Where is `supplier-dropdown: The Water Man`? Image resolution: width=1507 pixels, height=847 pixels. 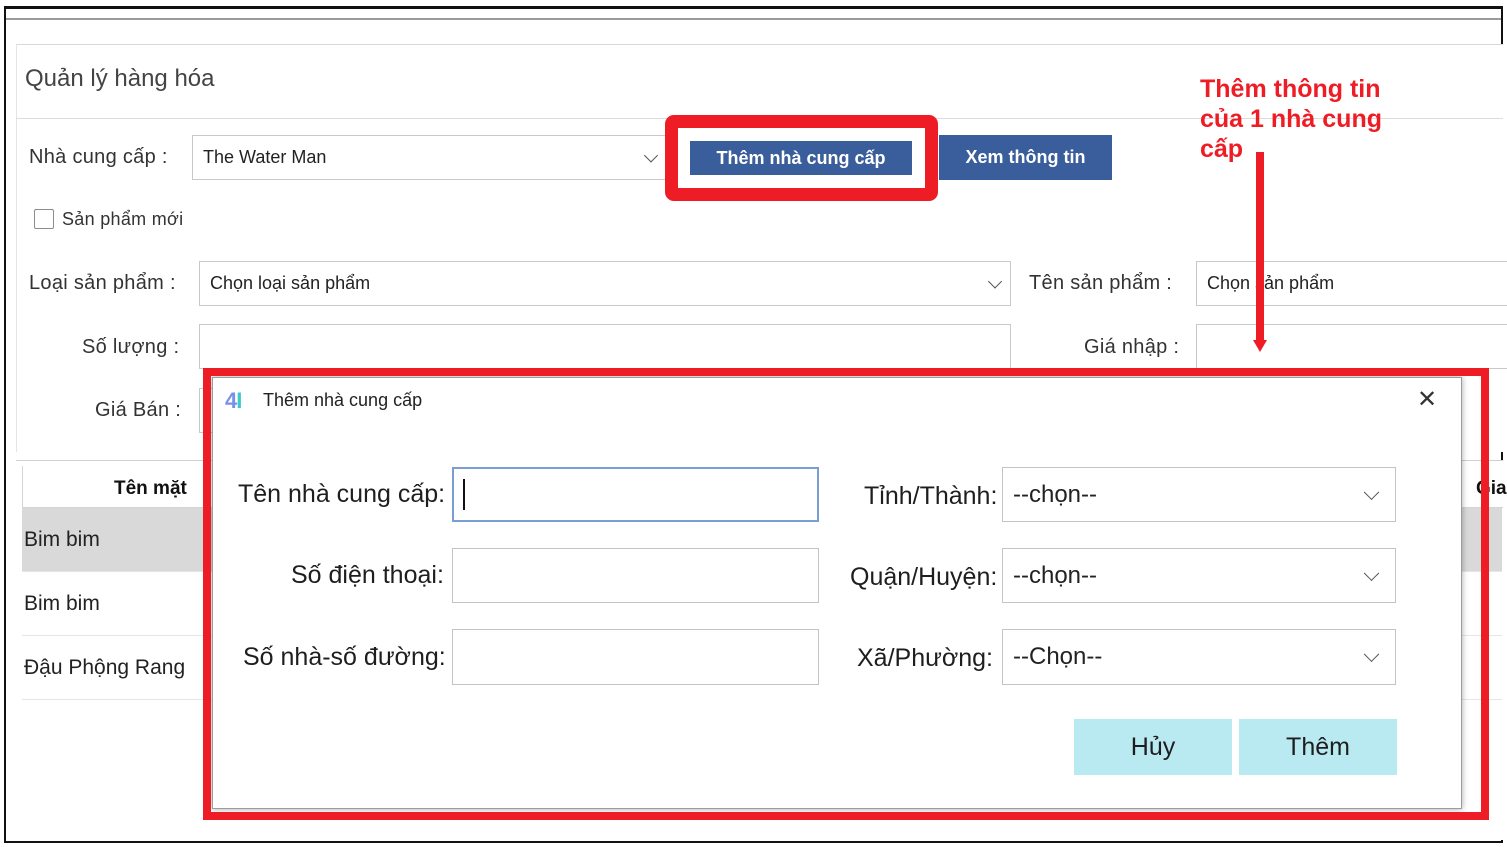 supplier-dropdown: The Water Man is located at coordinates (429, 157).